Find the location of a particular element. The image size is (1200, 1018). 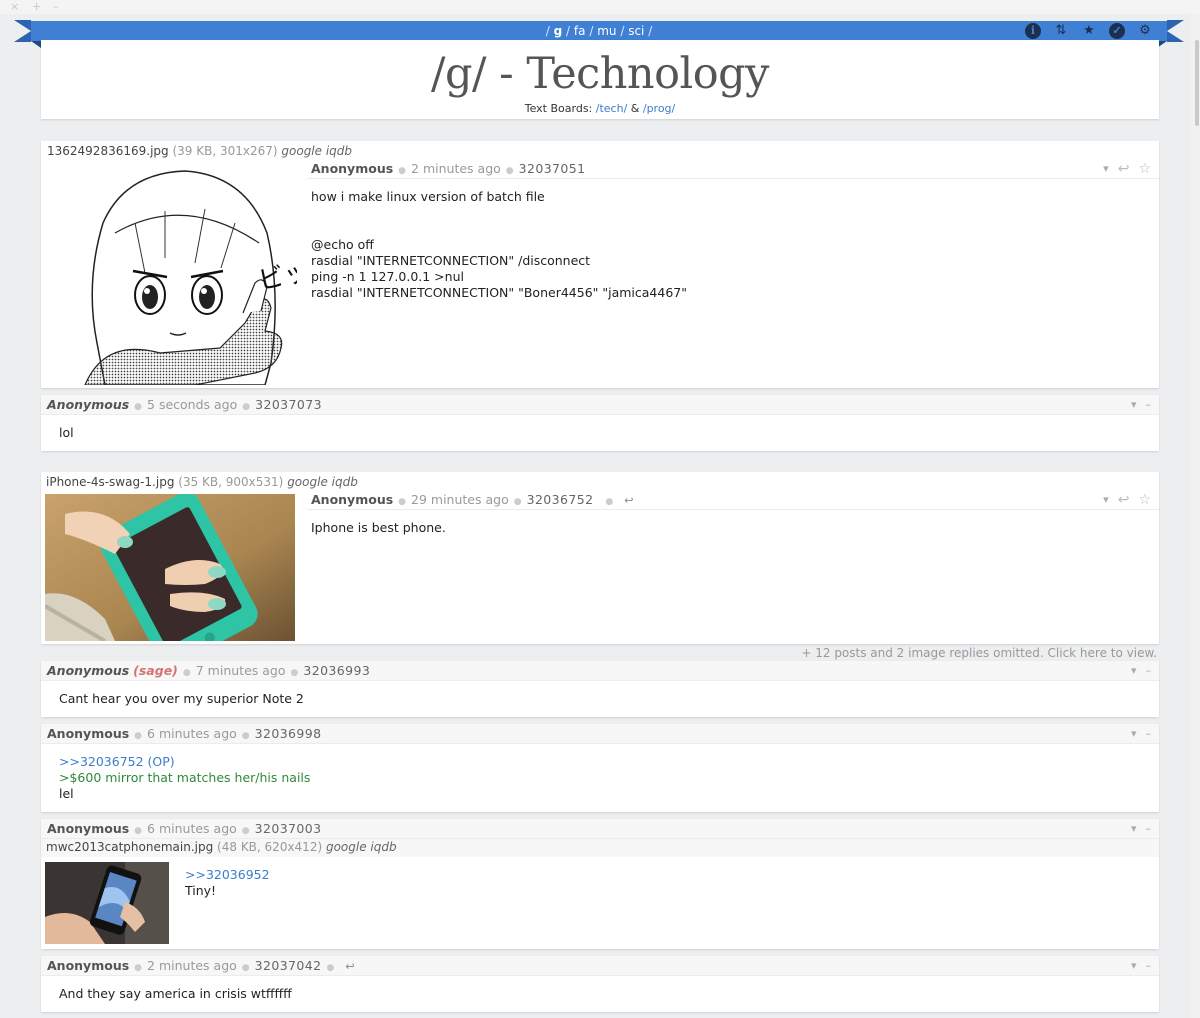

board-link-g: g is located at coordinates (558, 31).